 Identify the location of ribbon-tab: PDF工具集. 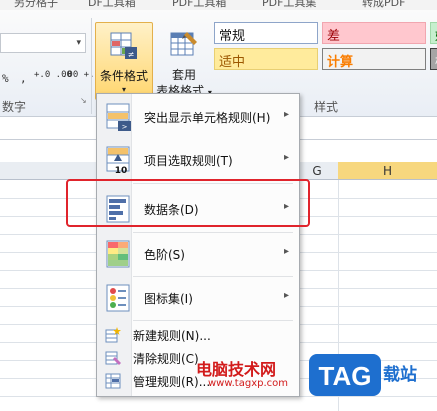
(289, 5).